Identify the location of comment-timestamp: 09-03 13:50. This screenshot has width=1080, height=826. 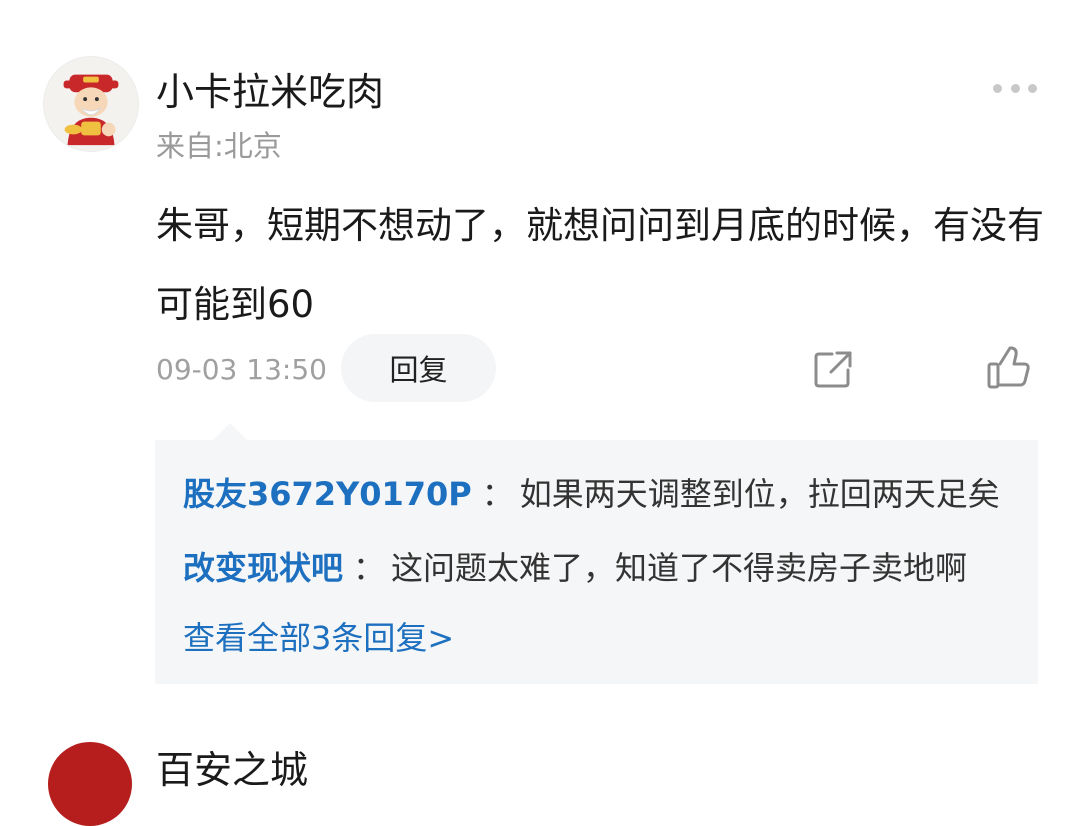
(241, 369).